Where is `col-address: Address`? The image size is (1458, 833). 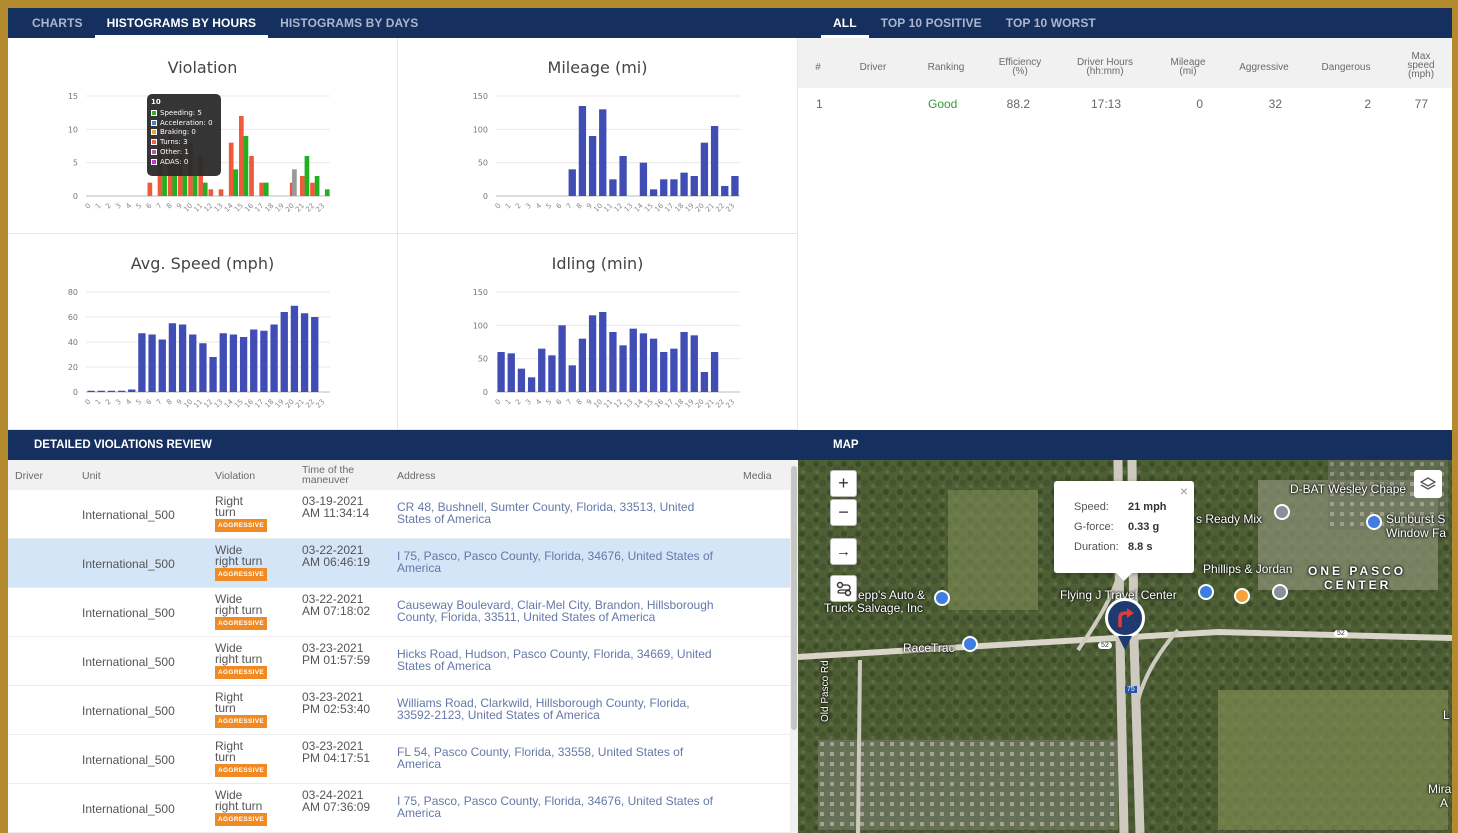
col-address: Address is located at coordinates (416, 476).